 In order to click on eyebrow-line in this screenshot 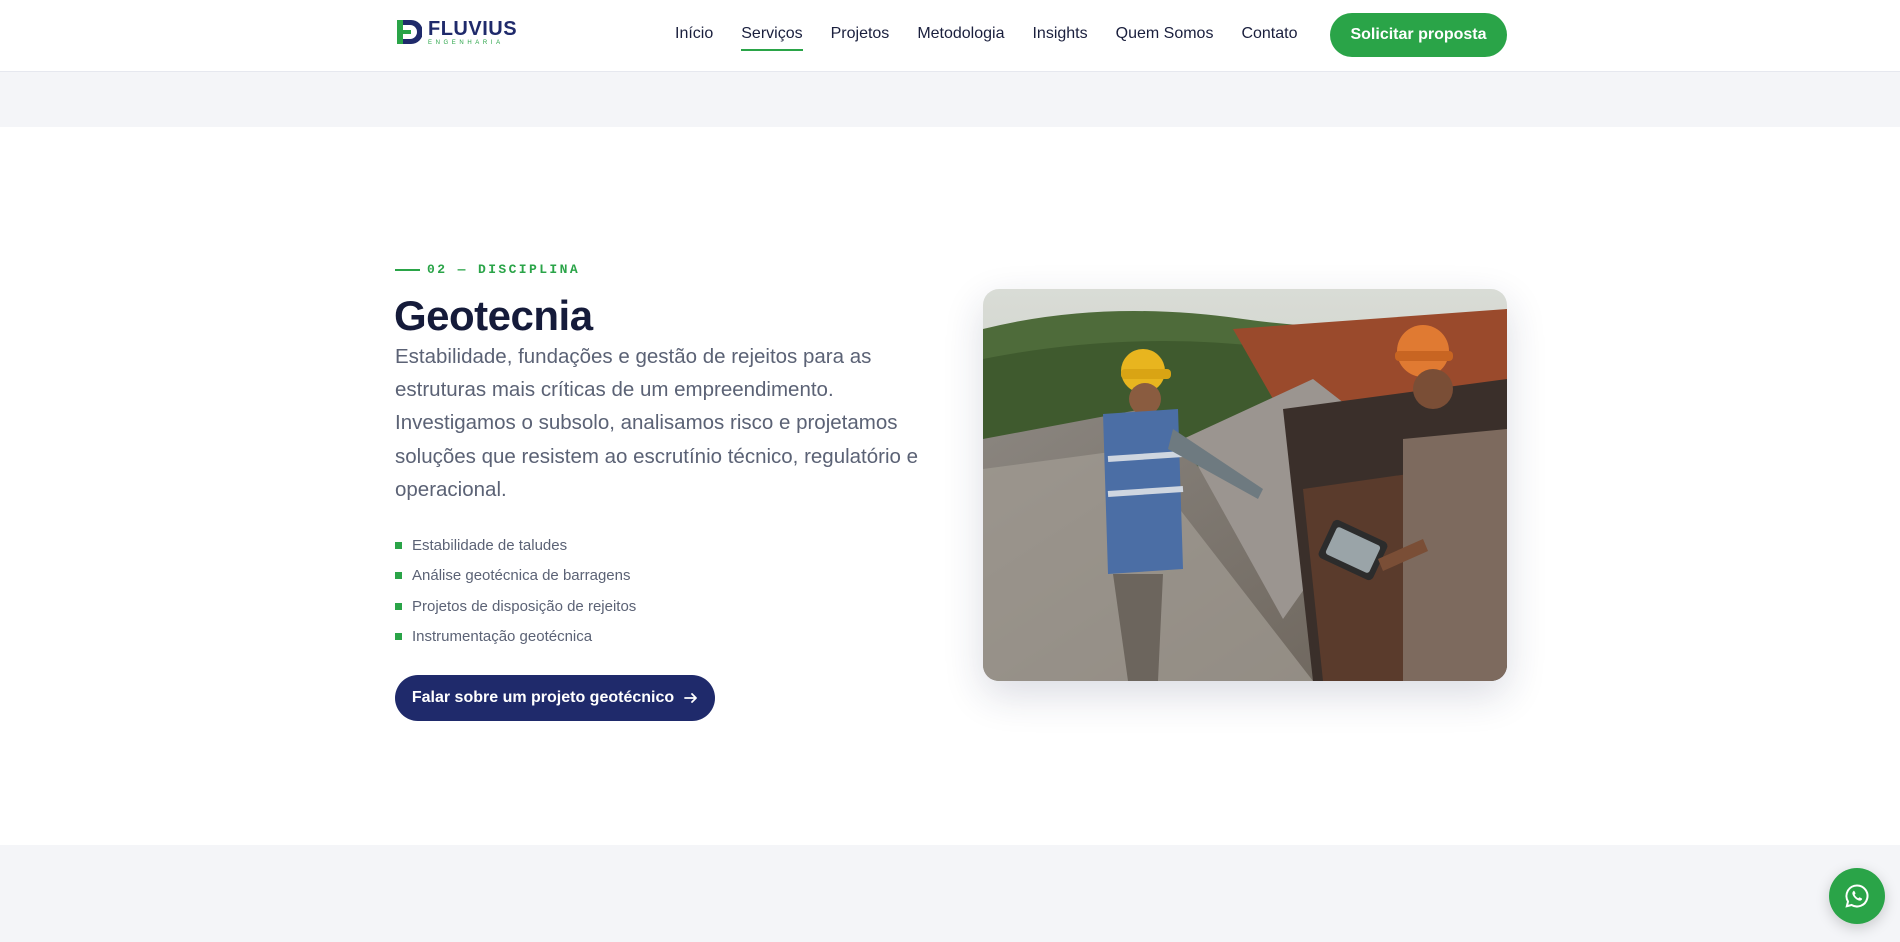, I will do `click(407, 269)`.